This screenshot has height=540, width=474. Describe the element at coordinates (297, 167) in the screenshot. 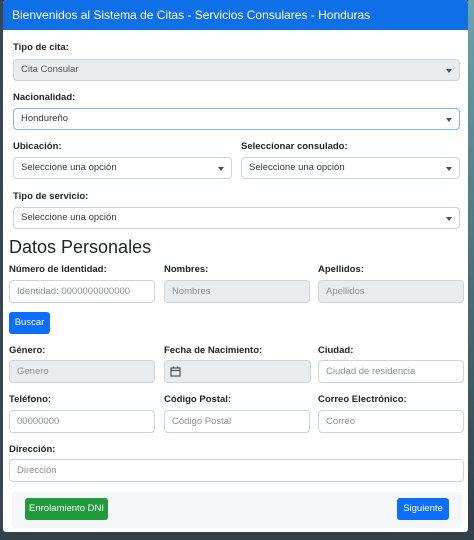

I see `consulado-value: Seleccione una opción` at that location.